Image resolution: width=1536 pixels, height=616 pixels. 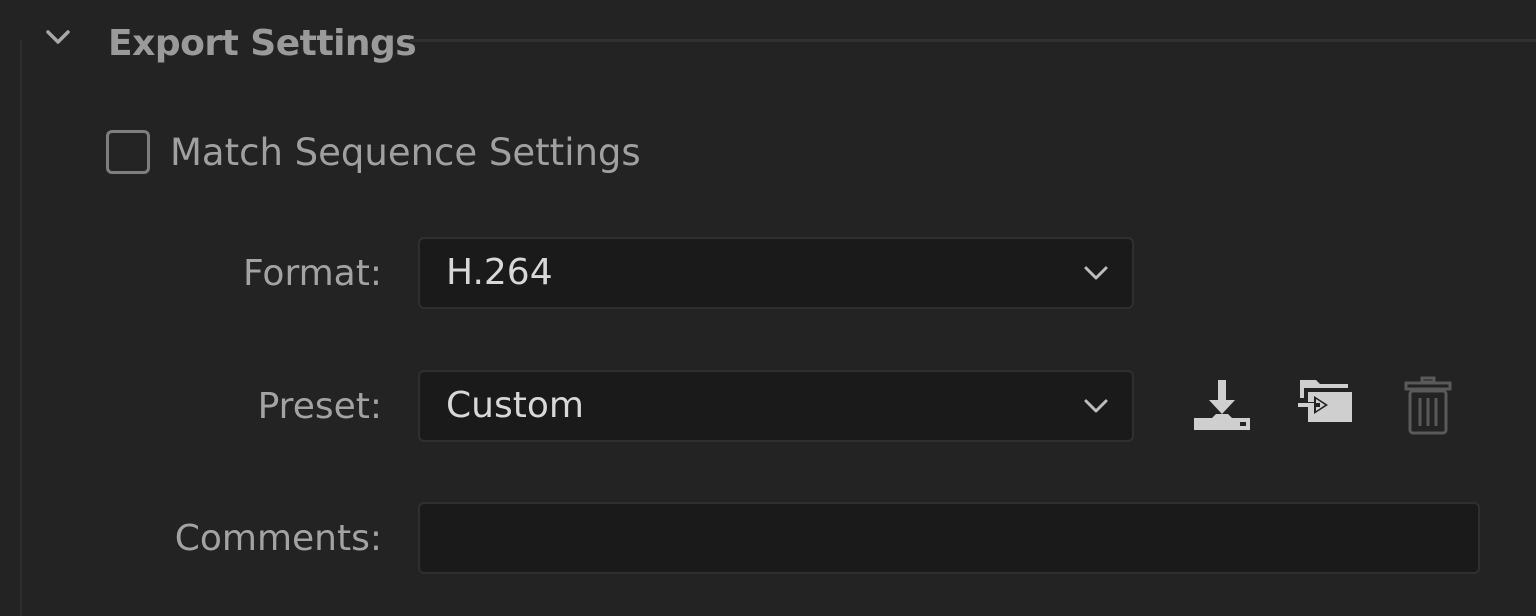 I want to click on preset-label: Preset:, so click(x=319, y=406).